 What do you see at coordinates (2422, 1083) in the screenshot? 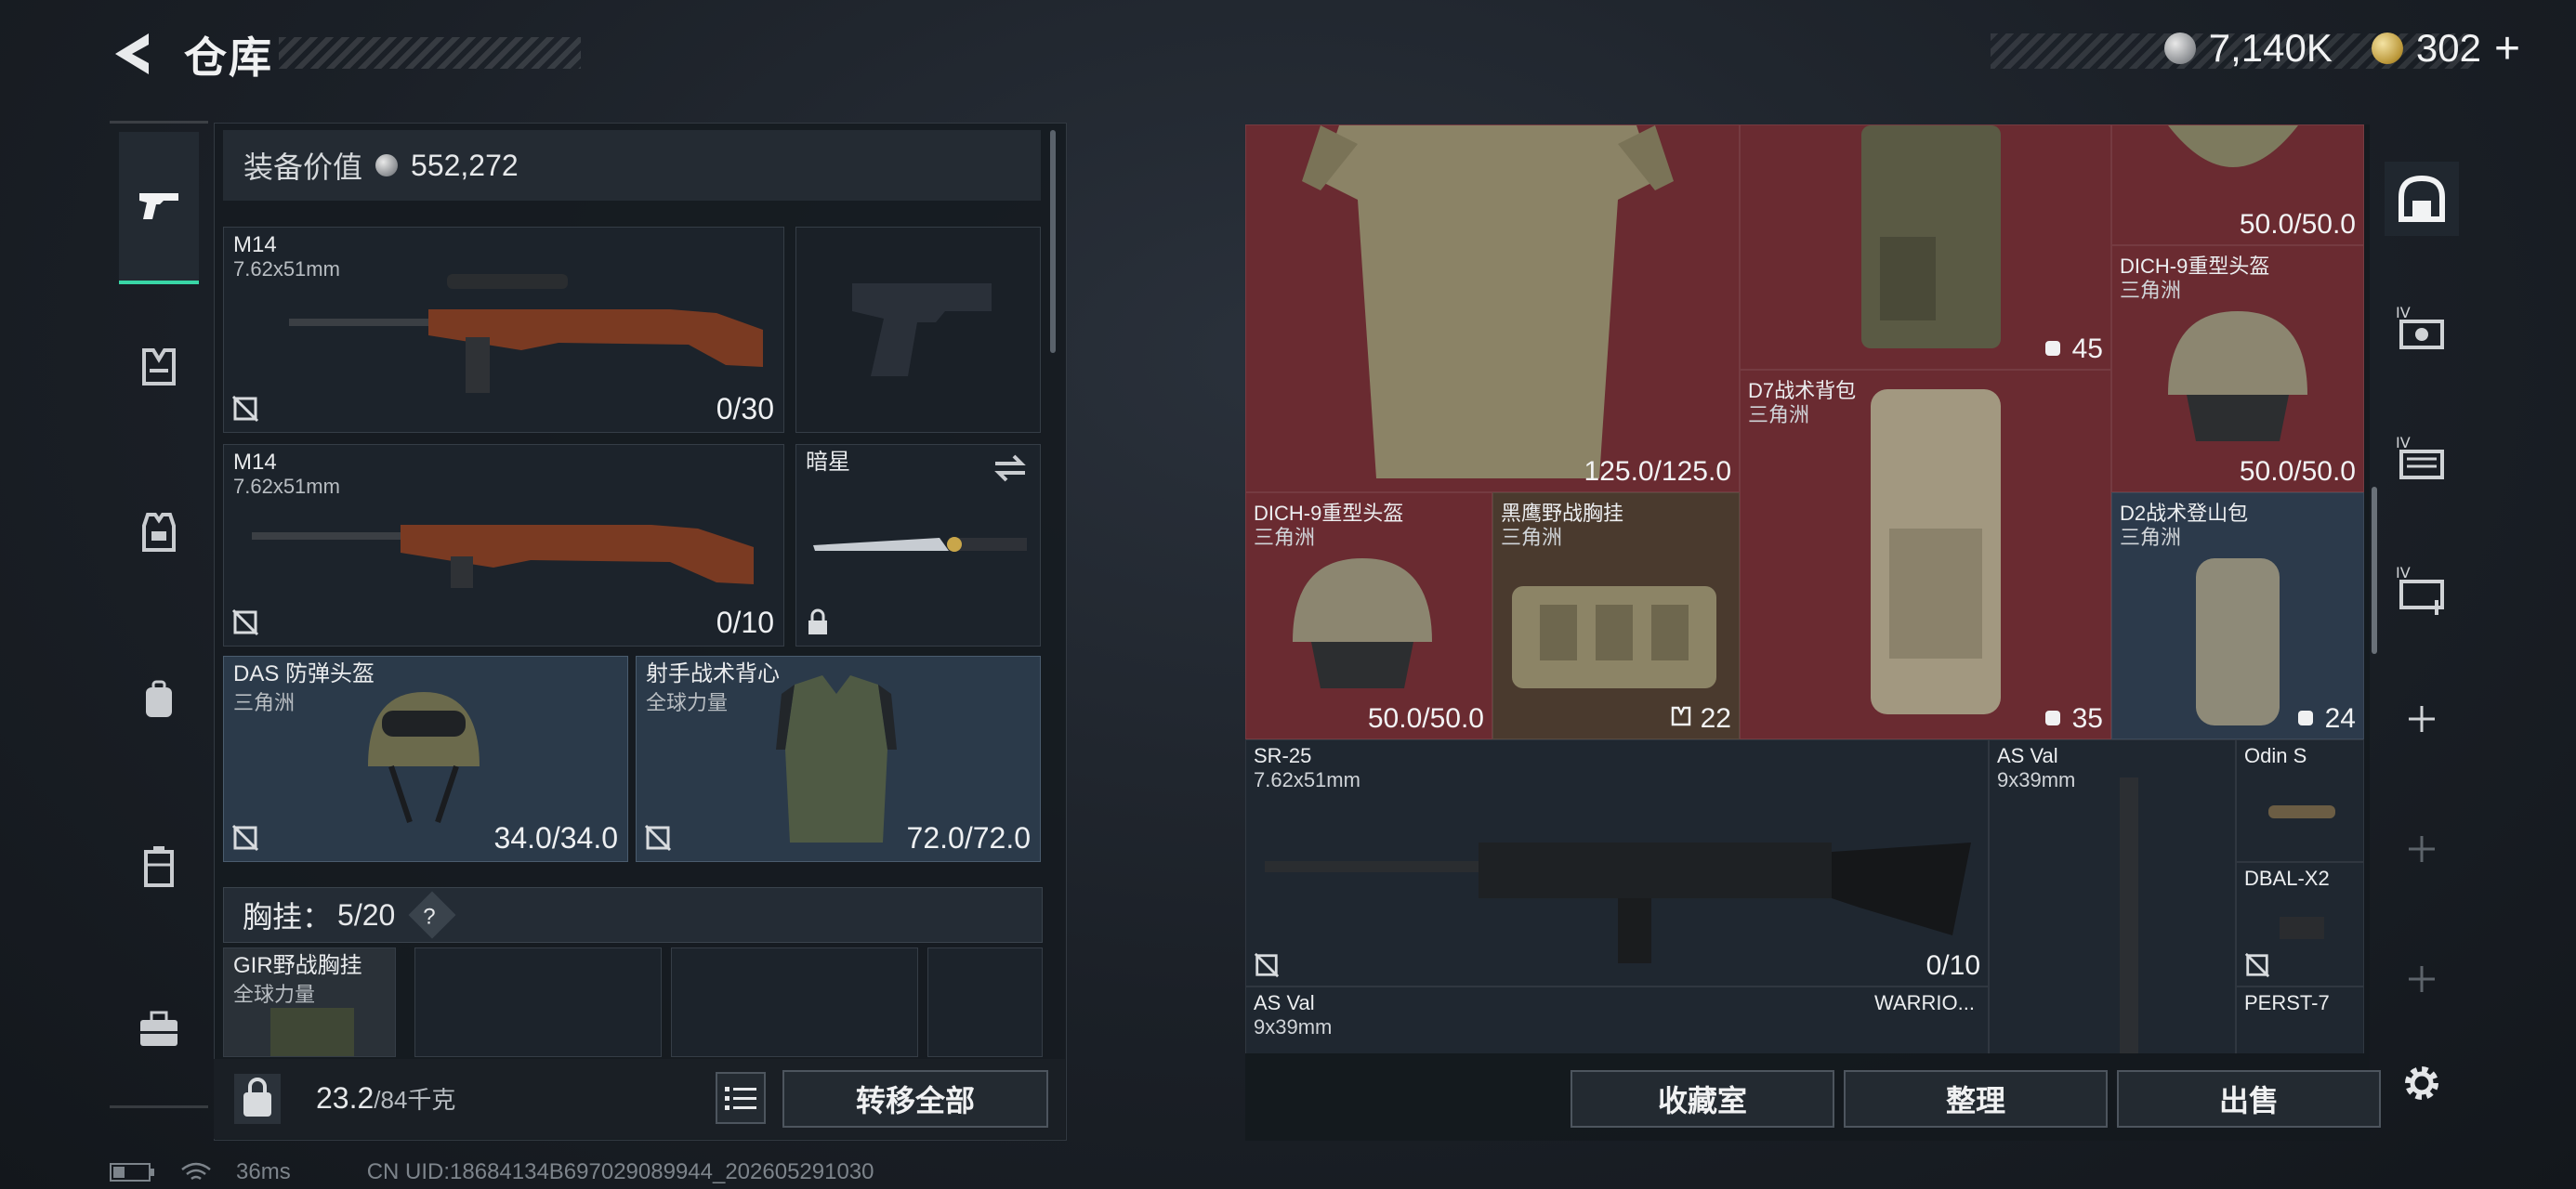
I see `settings-button` at bounding box center [2422, 1083].